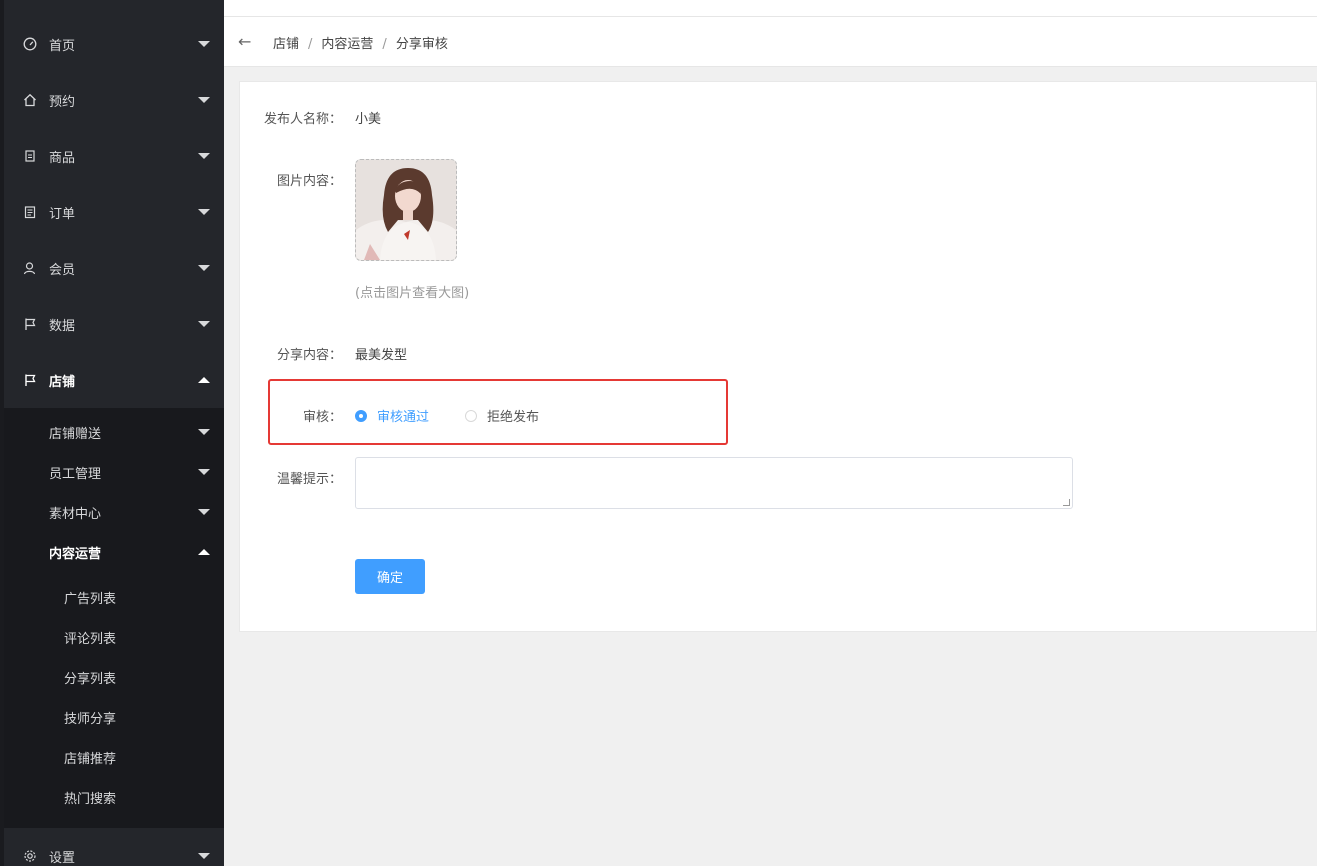  I want to click on dashboard-icon, so click(30, 44).